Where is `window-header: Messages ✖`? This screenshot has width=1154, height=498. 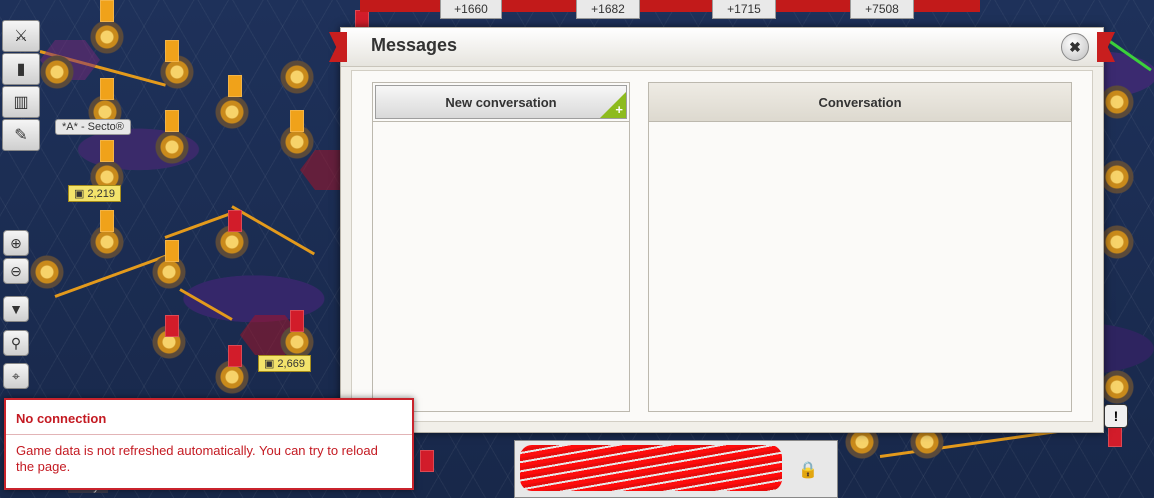
window-header: Messages ✖ is located at coordinates (722, 47).